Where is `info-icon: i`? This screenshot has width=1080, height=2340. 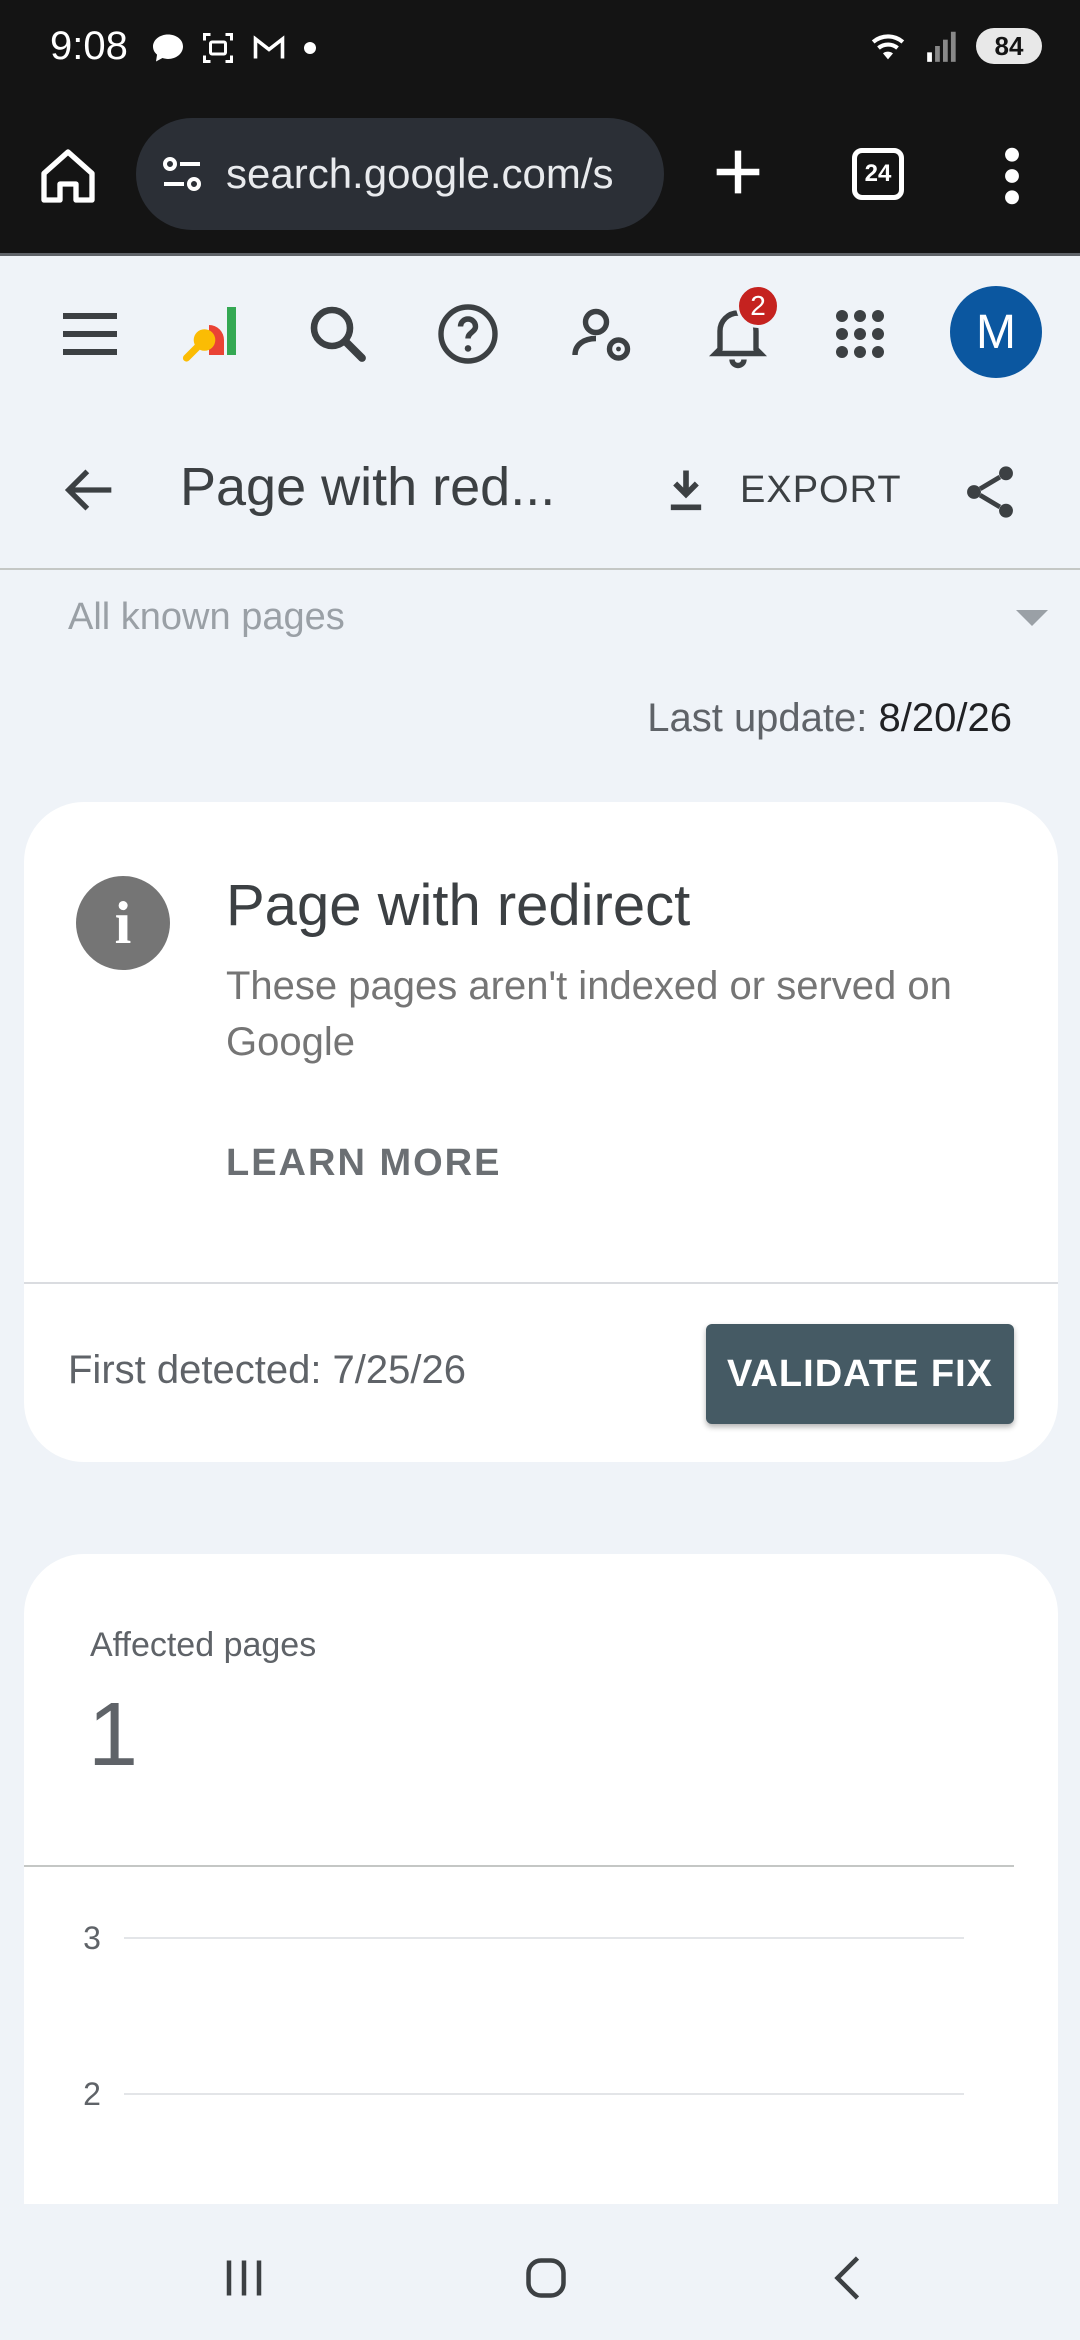
info-icon: i is located at coordinates (123, 923).